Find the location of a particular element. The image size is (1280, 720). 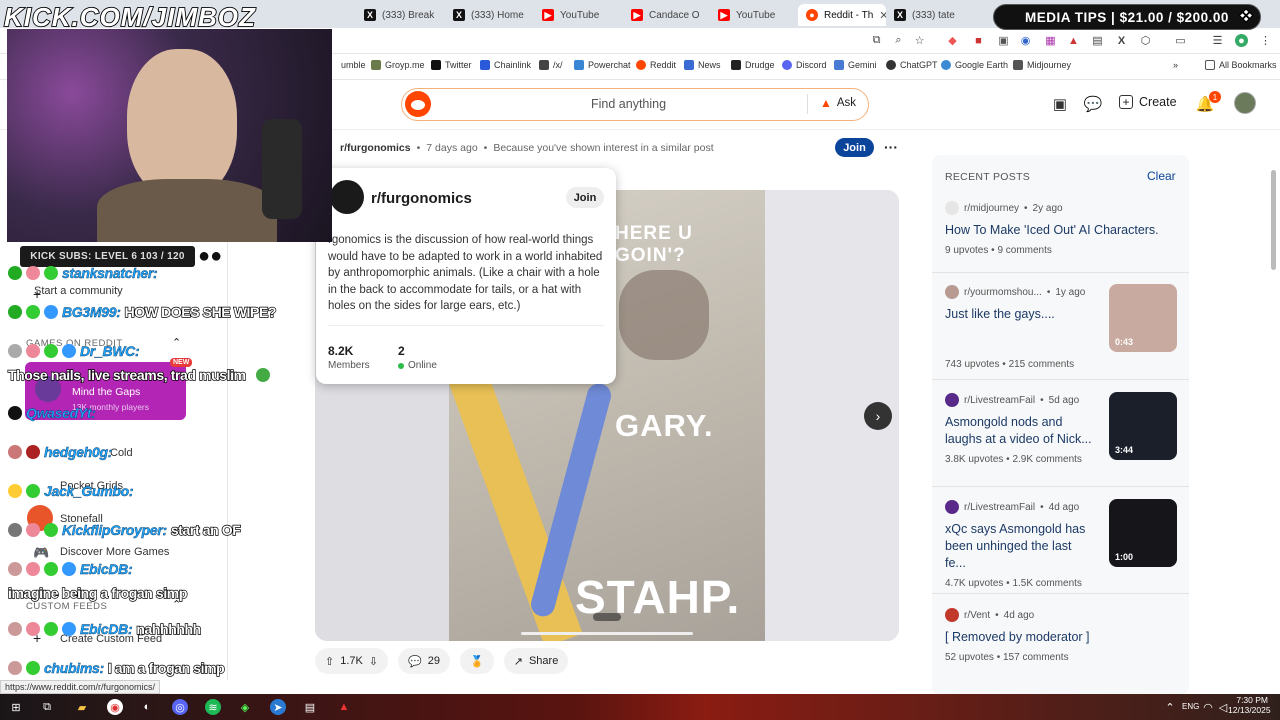

hovercard-join-button: Join is located at coordinates (585, 197).